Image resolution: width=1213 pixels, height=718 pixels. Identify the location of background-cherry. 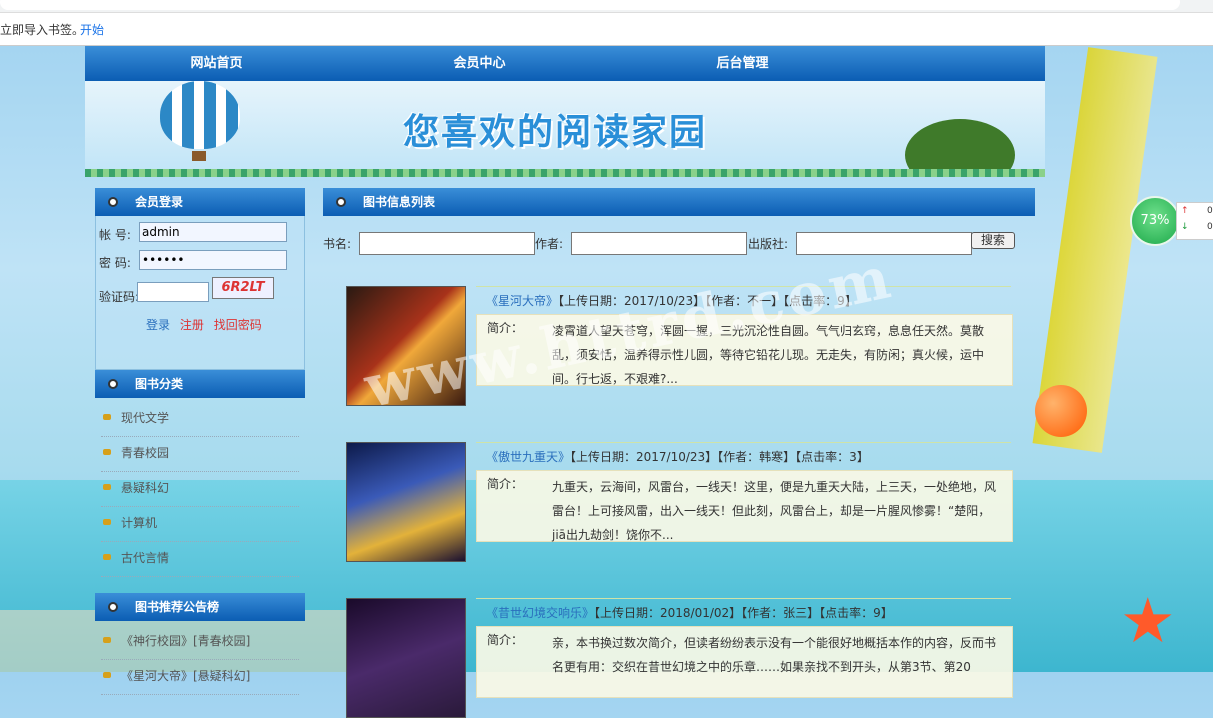
(1061, 411).